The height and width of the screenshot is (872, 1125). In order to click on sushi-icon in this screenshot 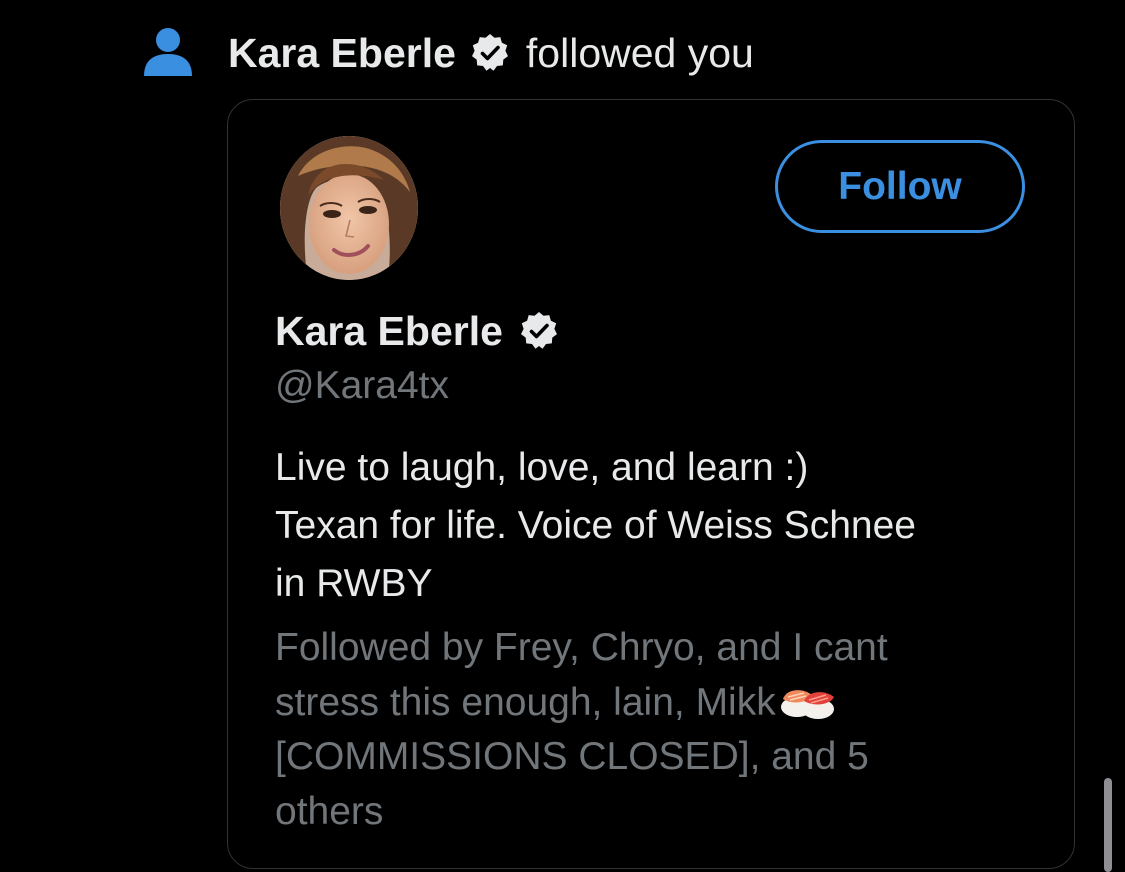, I will do `click(807, 704)`.